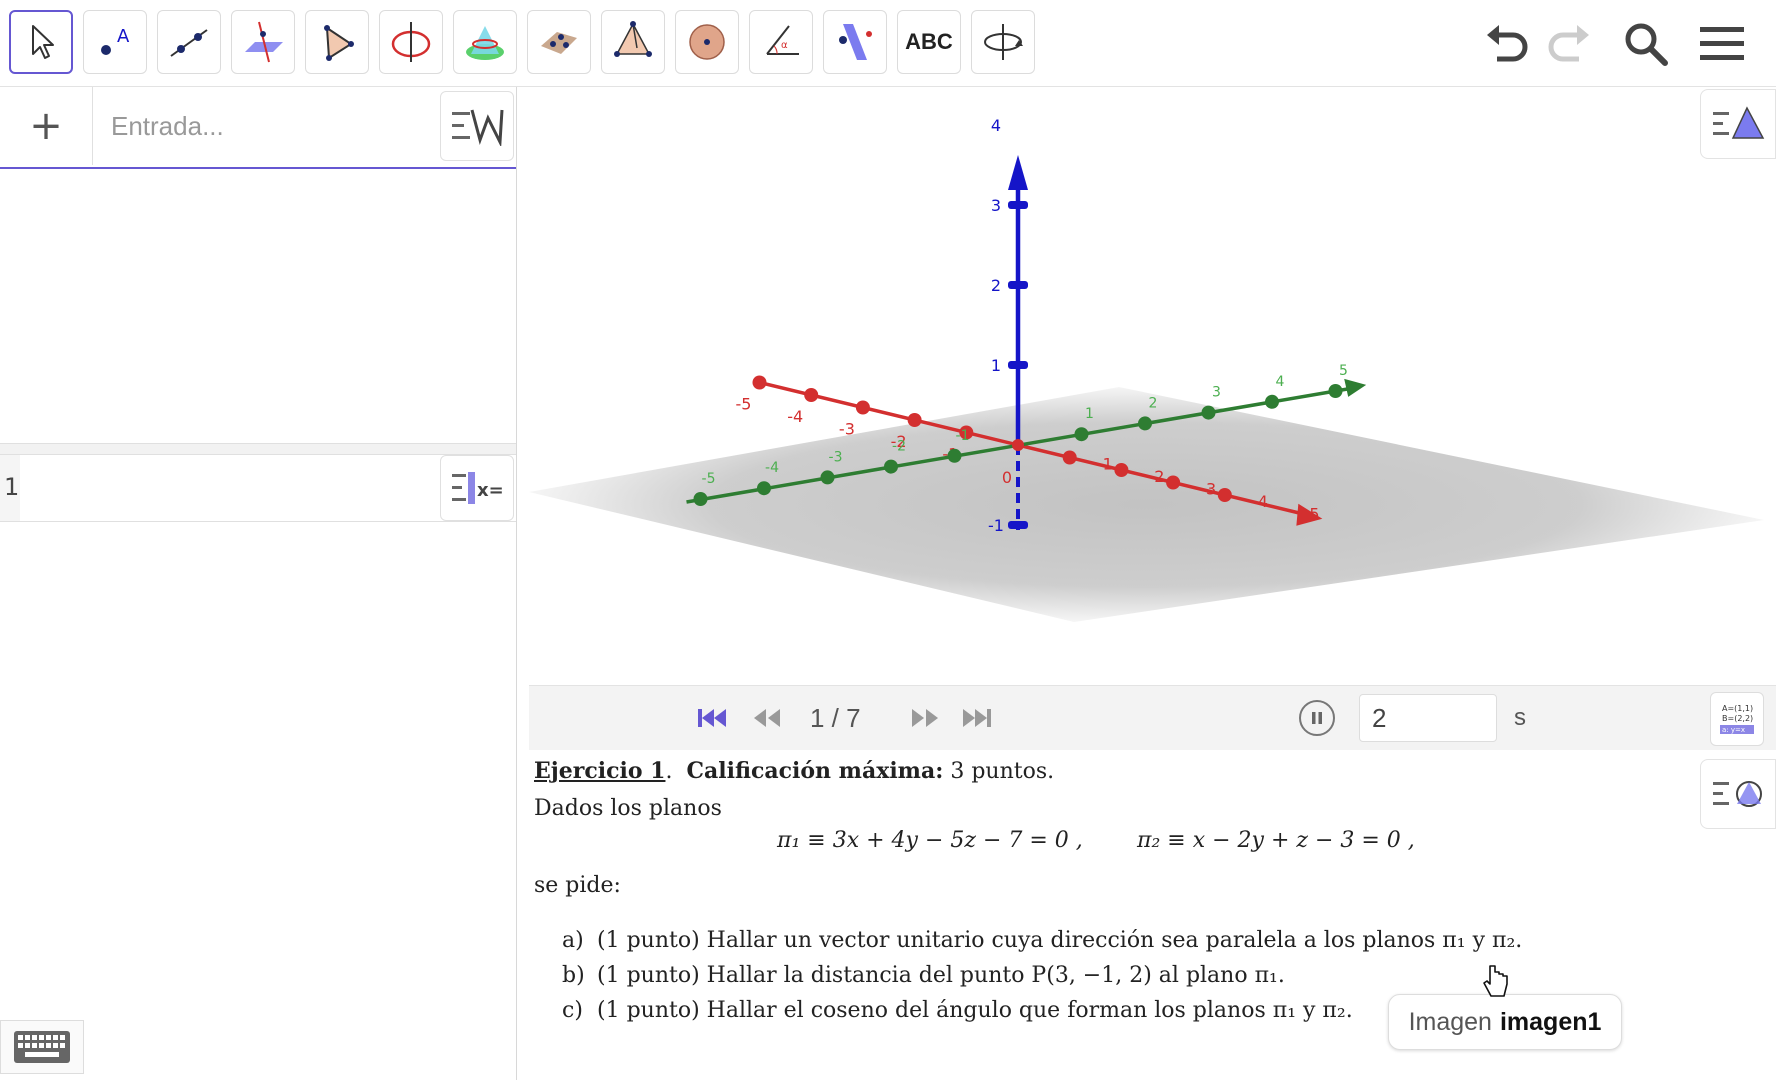  I want to click on svg-text: x=, so click(490, 490).